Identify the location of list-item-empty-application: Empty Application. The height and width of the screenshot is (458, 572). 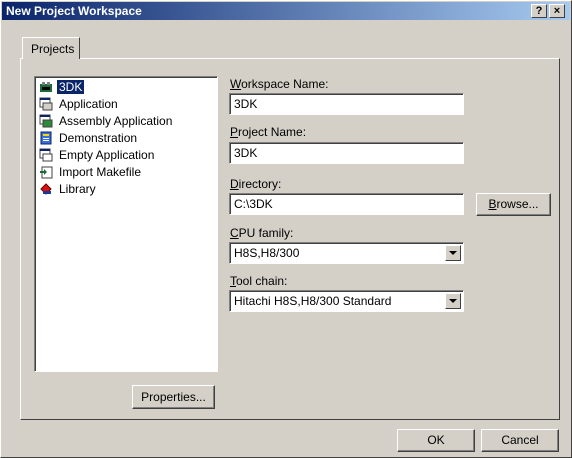
(126, 155).